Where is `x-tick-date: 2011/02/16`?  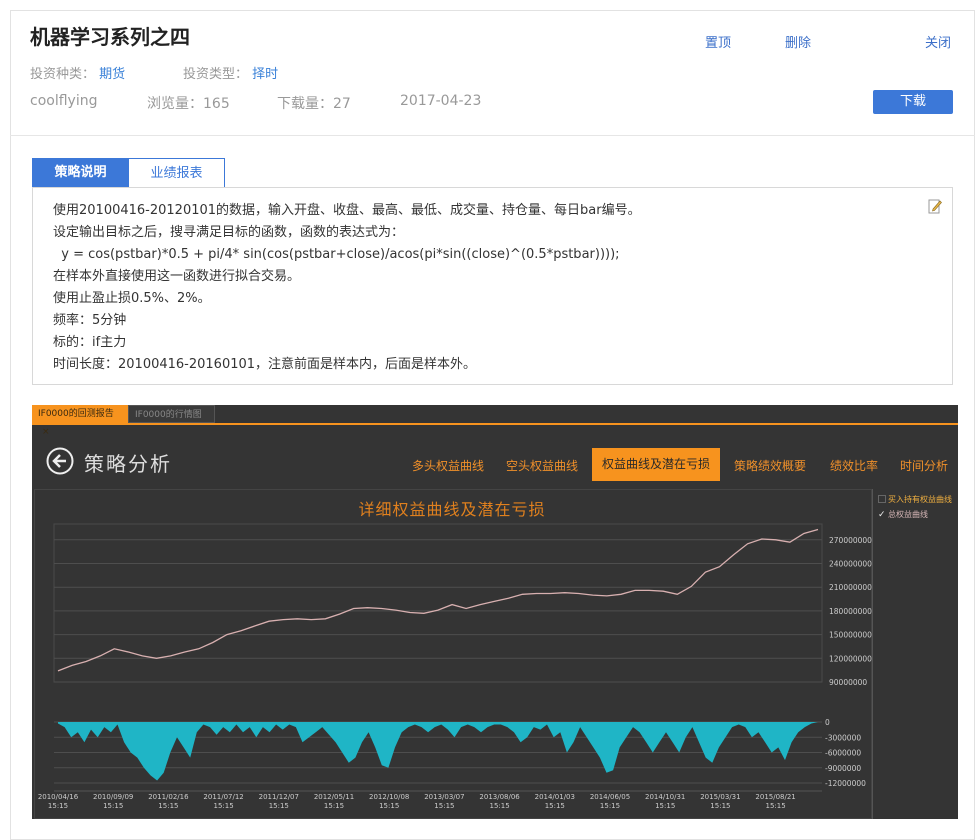 x-tick-date: 2011/02/16 is located at coordinates (168, 797).